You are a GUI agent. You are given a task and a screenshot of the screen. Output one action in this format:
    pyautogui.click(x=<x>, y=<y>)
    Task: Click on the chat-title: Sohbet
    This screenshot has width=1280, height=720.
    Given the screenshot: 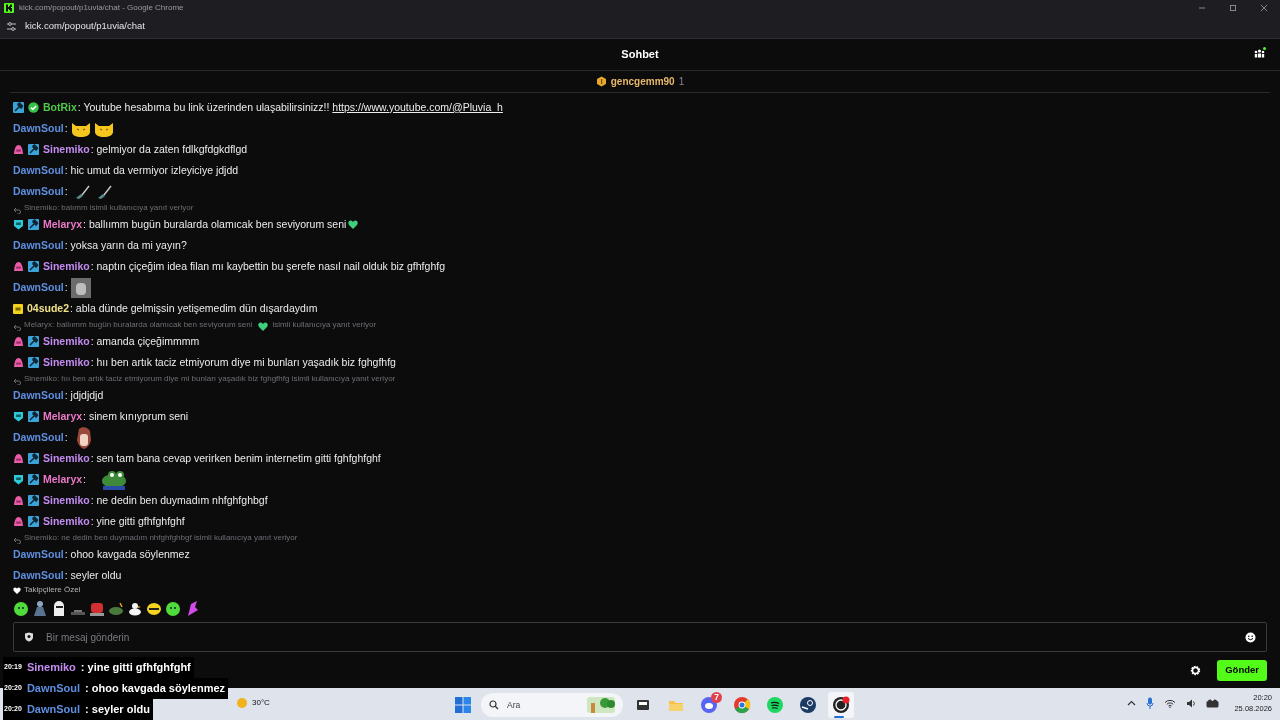 What is the action you would take?
    pyautogui.click(x=640, y=55)
    